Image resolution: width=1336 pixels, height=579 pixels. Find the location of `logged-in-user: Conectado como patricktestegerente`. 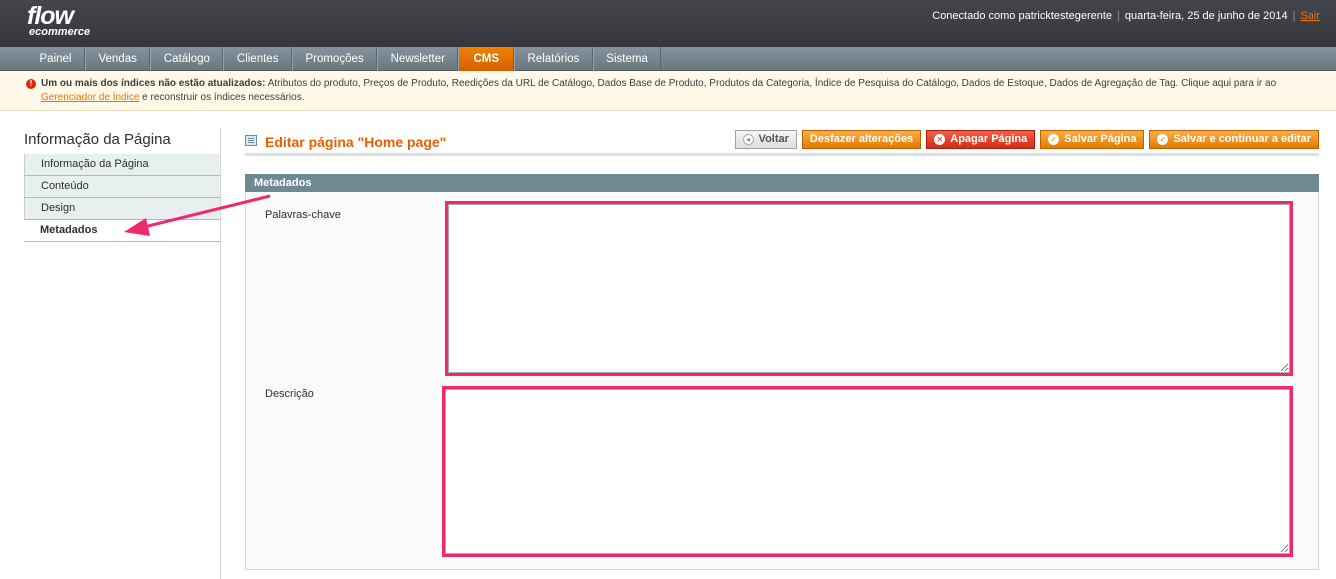

logged-in-user: Conectado como patricktestegerente is located at coordinates (1022, 16).